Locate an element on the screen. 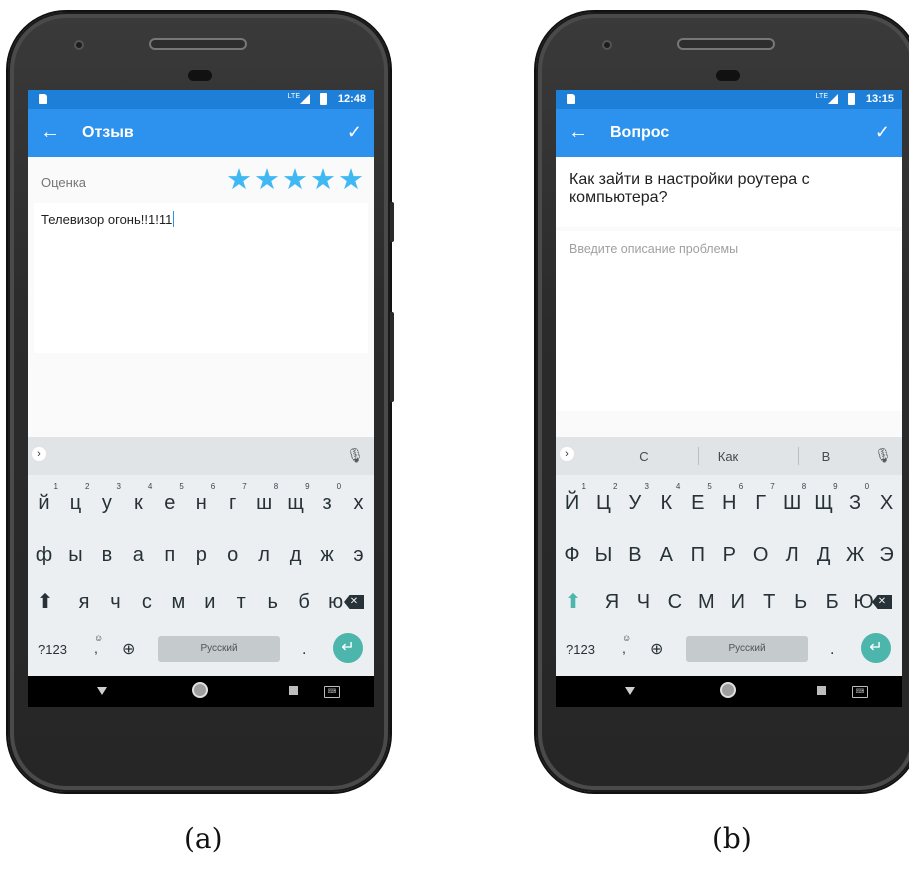  key-18: о is located at coordinates (233, 555).